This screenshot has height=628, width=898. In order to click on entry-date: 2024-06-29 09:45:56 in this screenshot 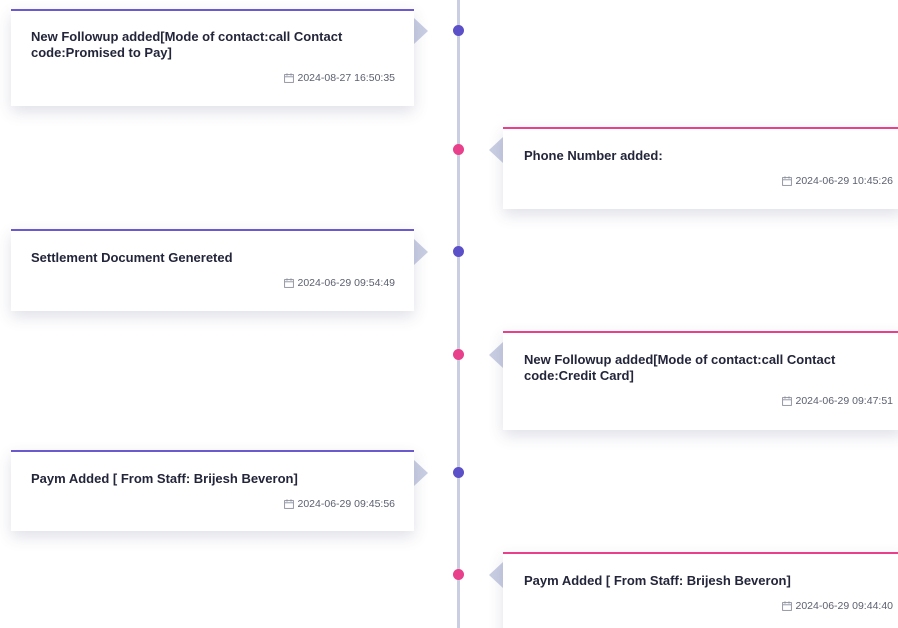, I will do `click(346, 504)`.